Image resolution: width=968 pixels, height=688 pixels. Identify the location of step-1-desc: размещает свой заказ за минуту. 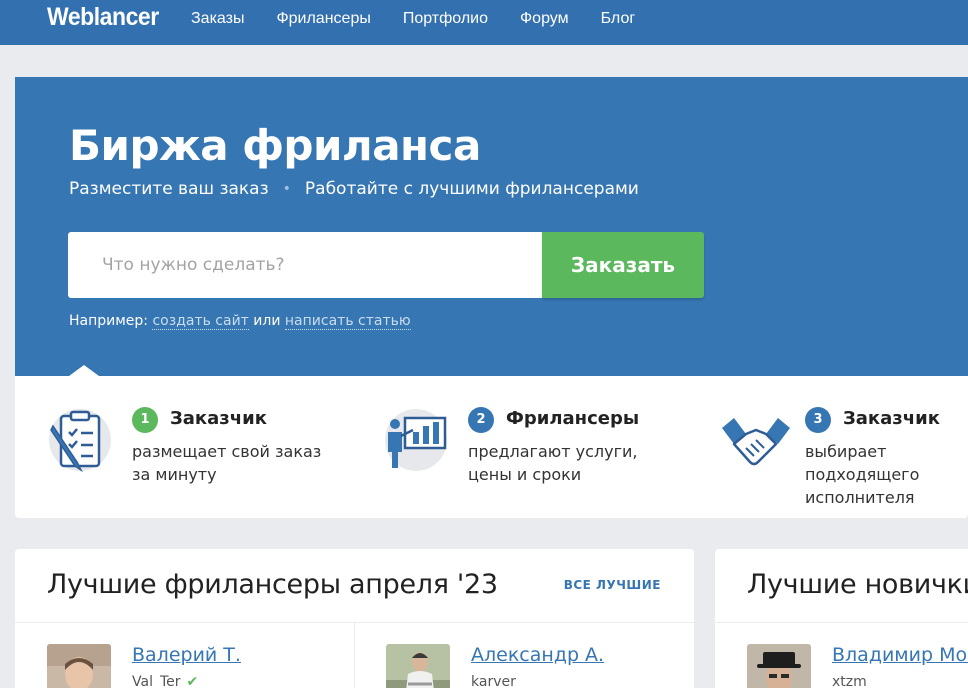
(227, 463).